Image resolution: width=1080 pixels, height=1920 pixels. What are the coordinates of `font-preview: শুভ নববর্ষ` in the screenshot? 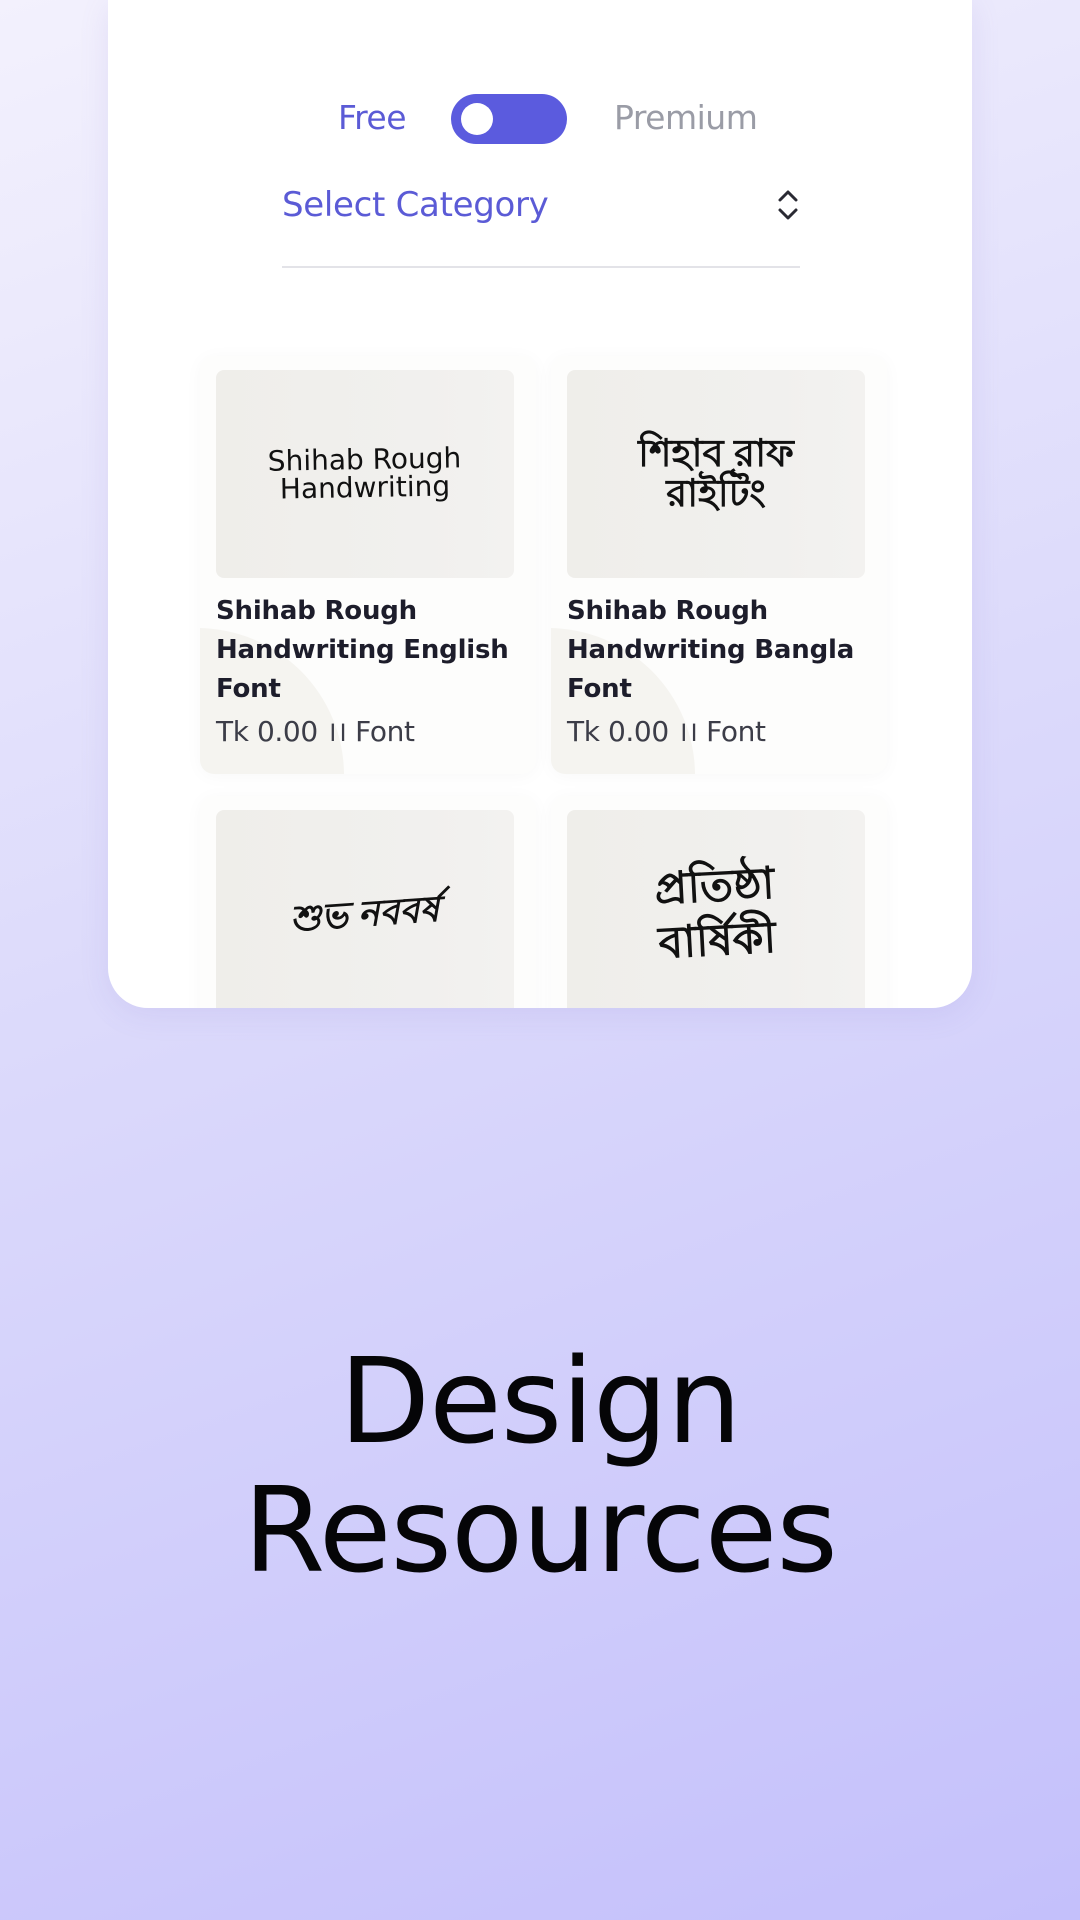 It's located at (365, 909).